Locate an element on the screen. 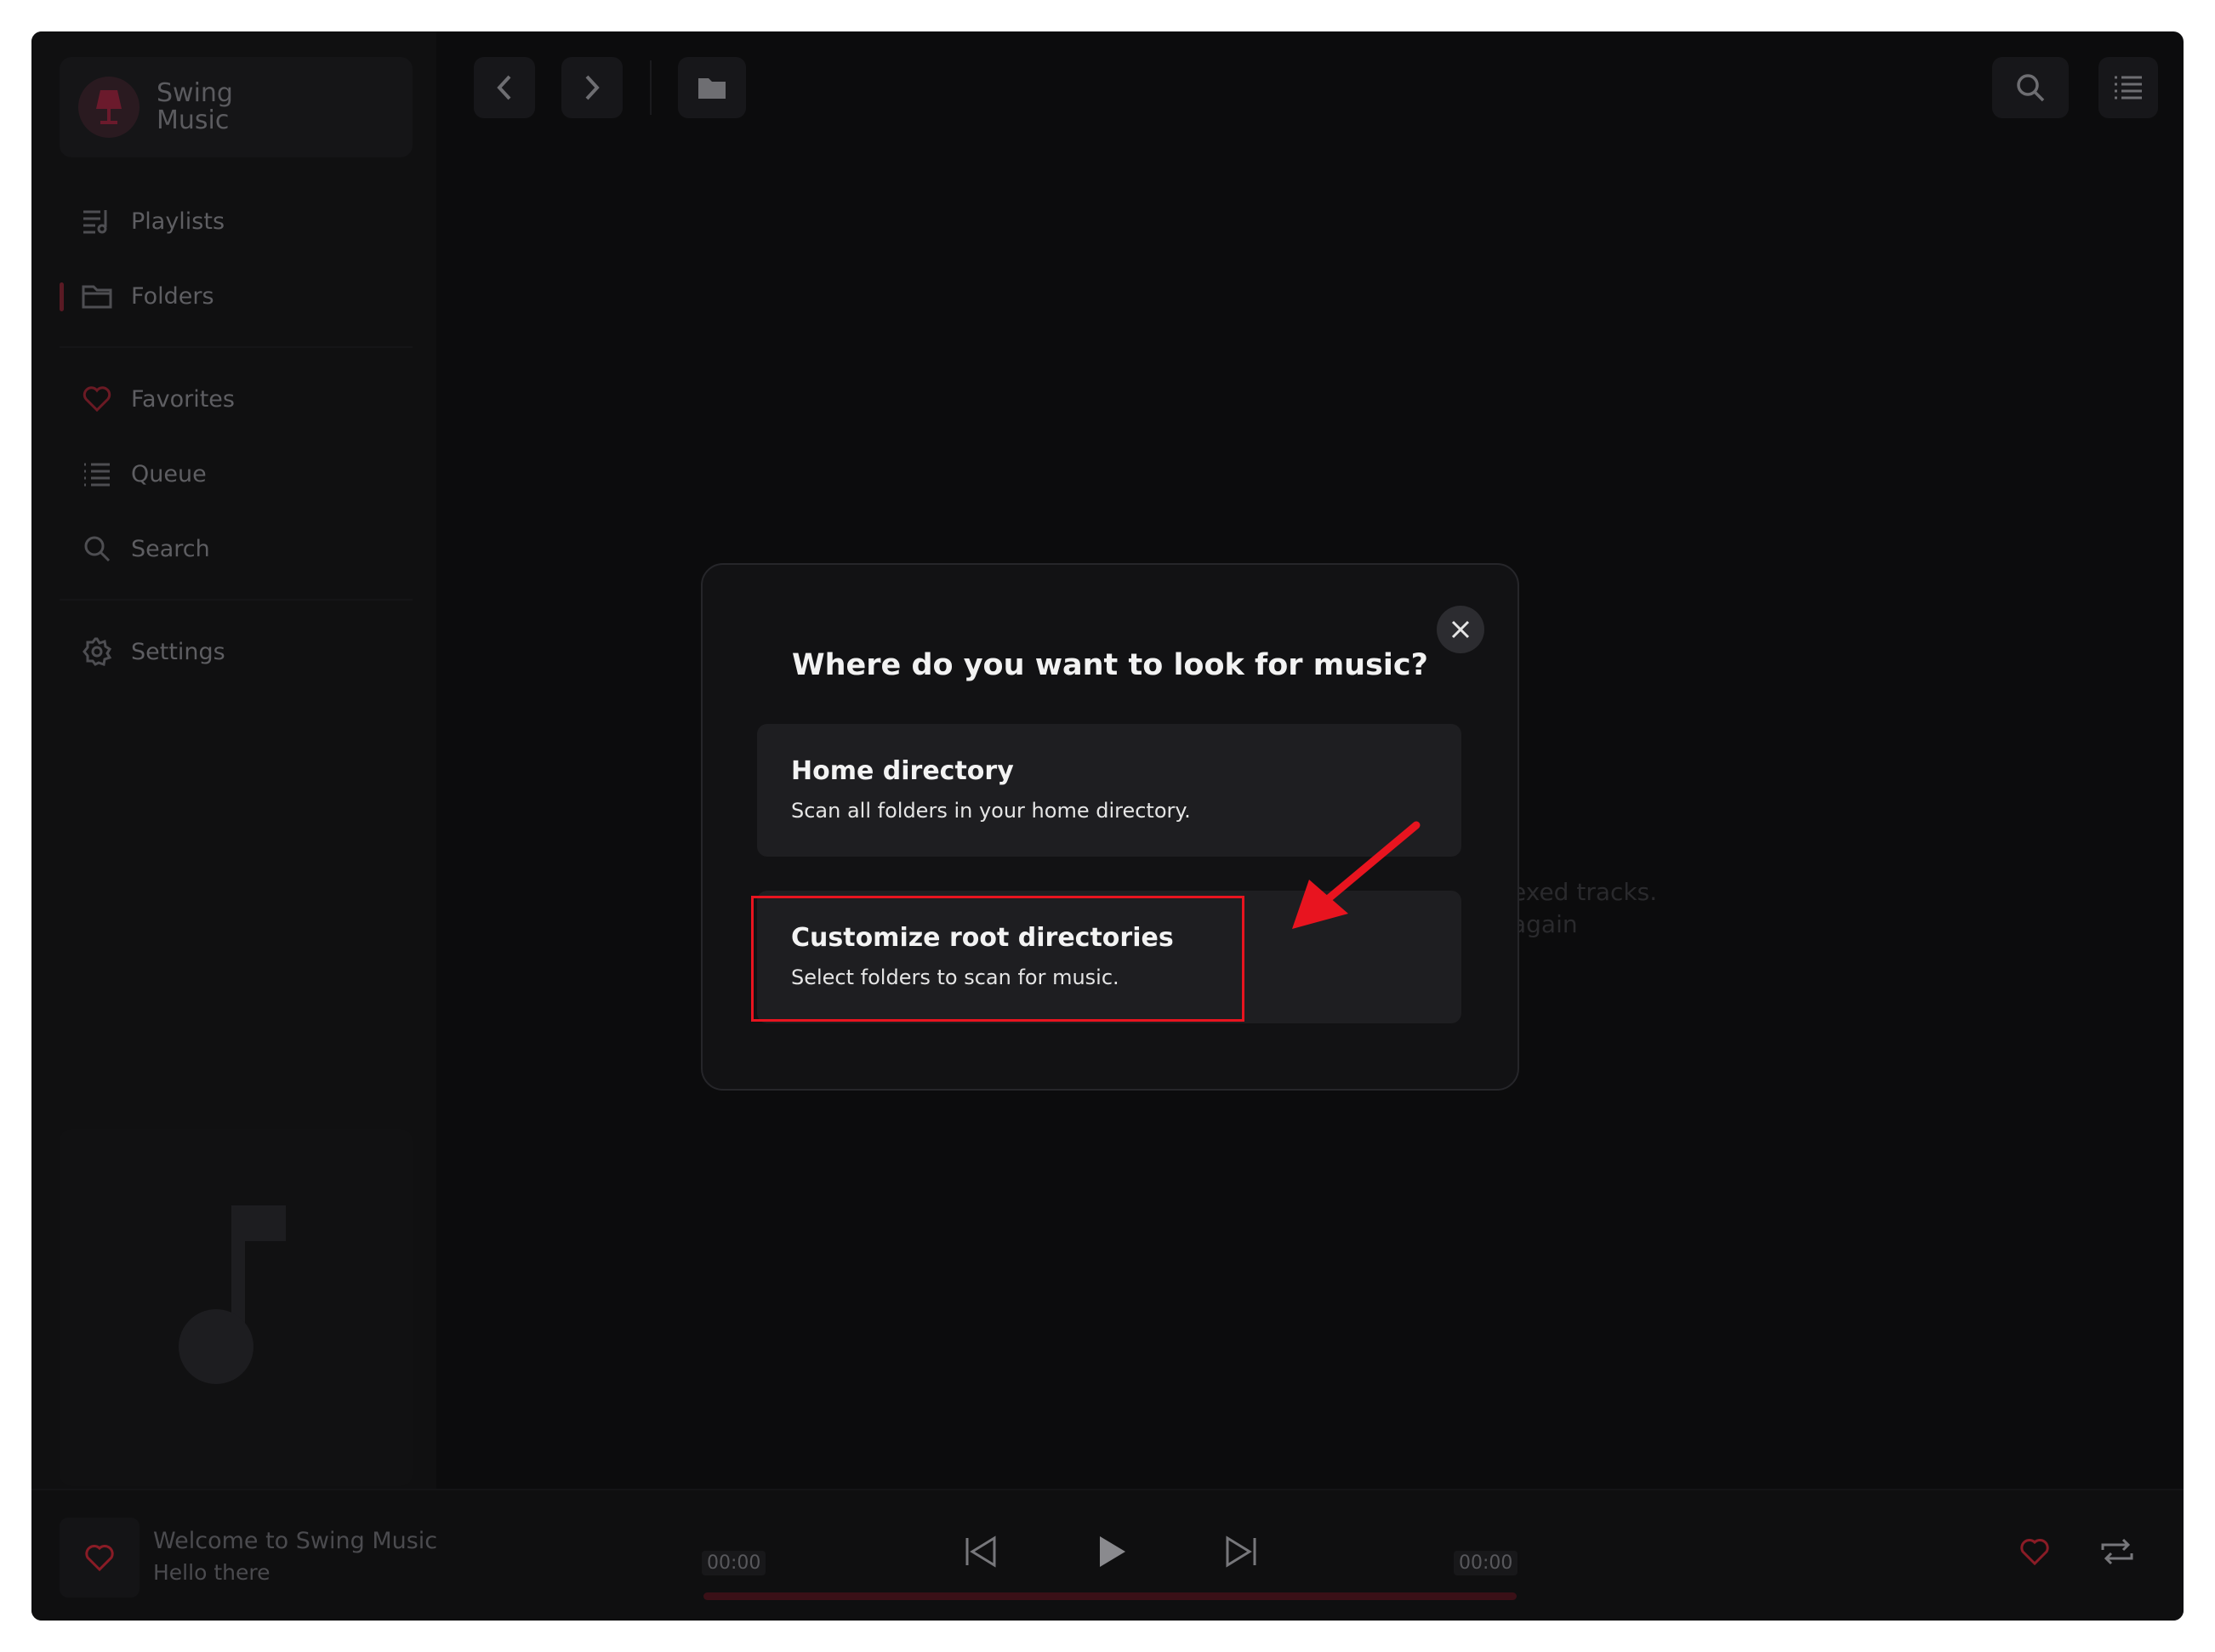 This screenshot has width=2215, height=1652. option-subtitle: Scan all folders in your home directory. is located at coordinates (991, 811).